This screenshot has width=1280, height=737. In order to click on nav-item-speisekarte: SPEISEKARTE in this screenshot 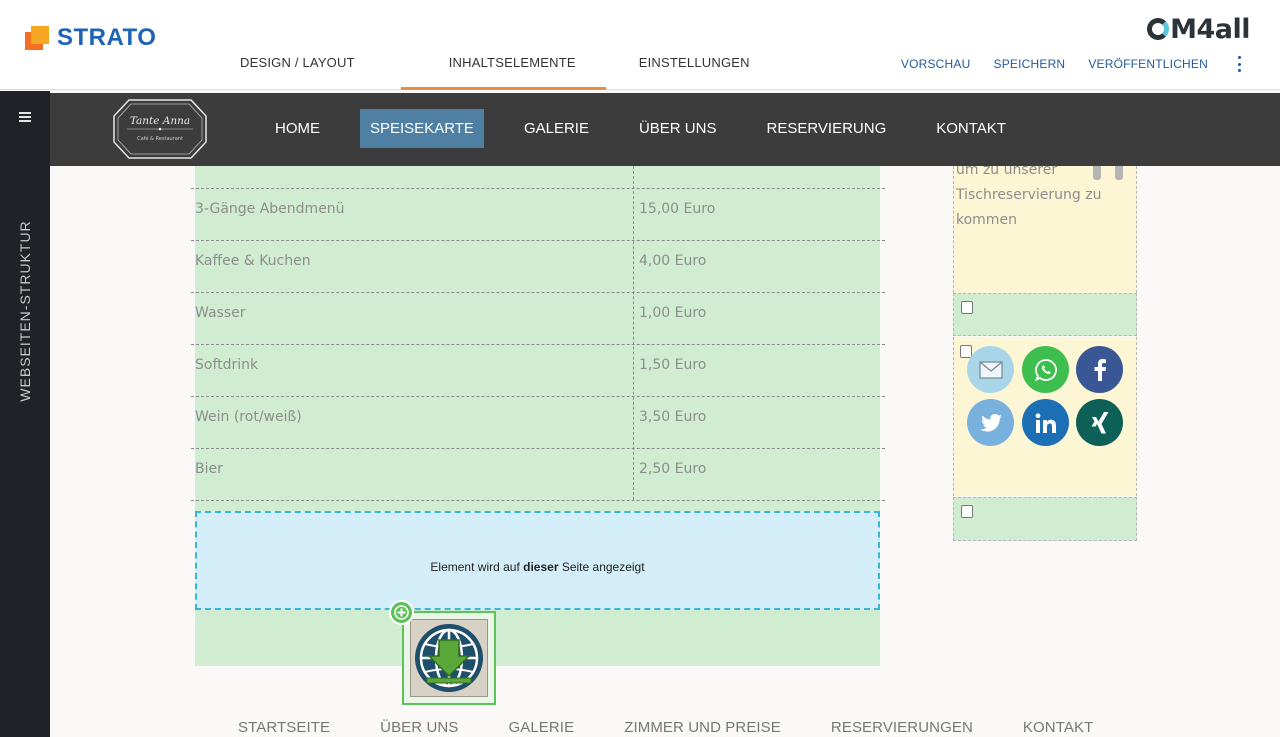, I will do `click(422, 128)`.